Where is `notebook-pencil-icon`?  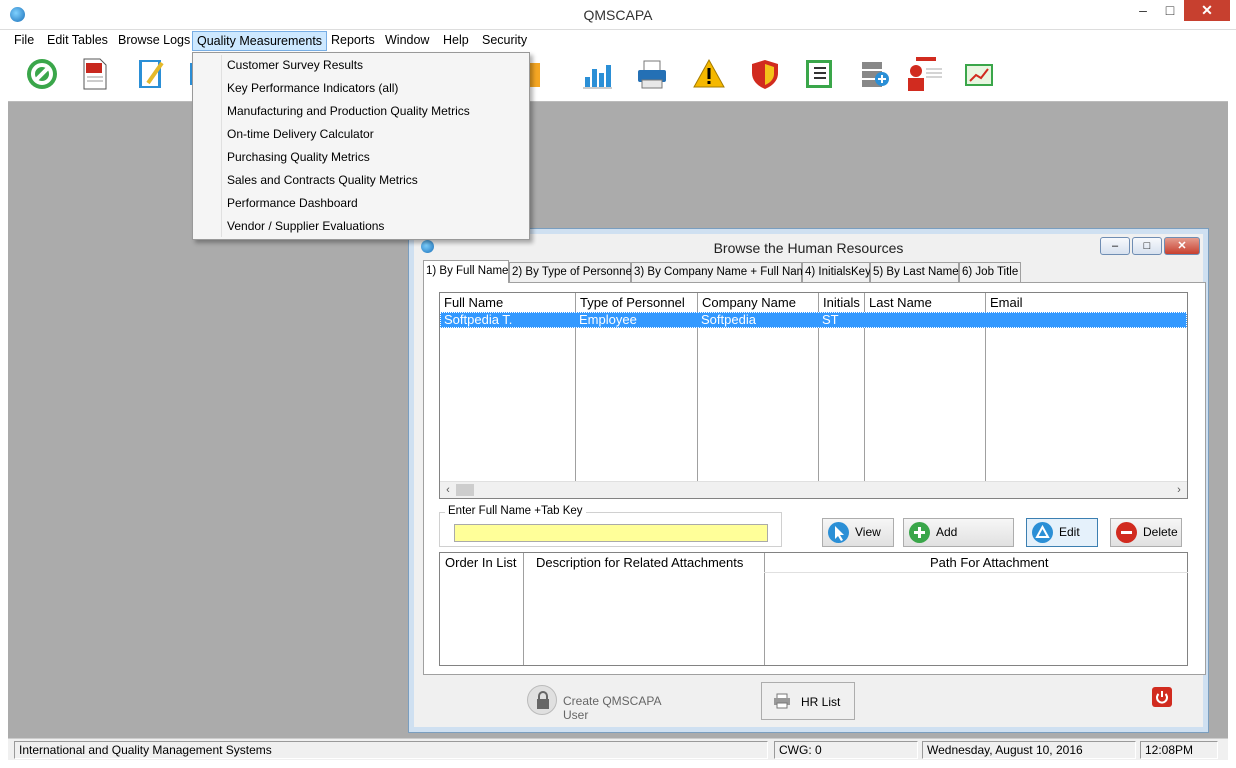
notebook-pencil-icon is located at coordinates (151, 74).